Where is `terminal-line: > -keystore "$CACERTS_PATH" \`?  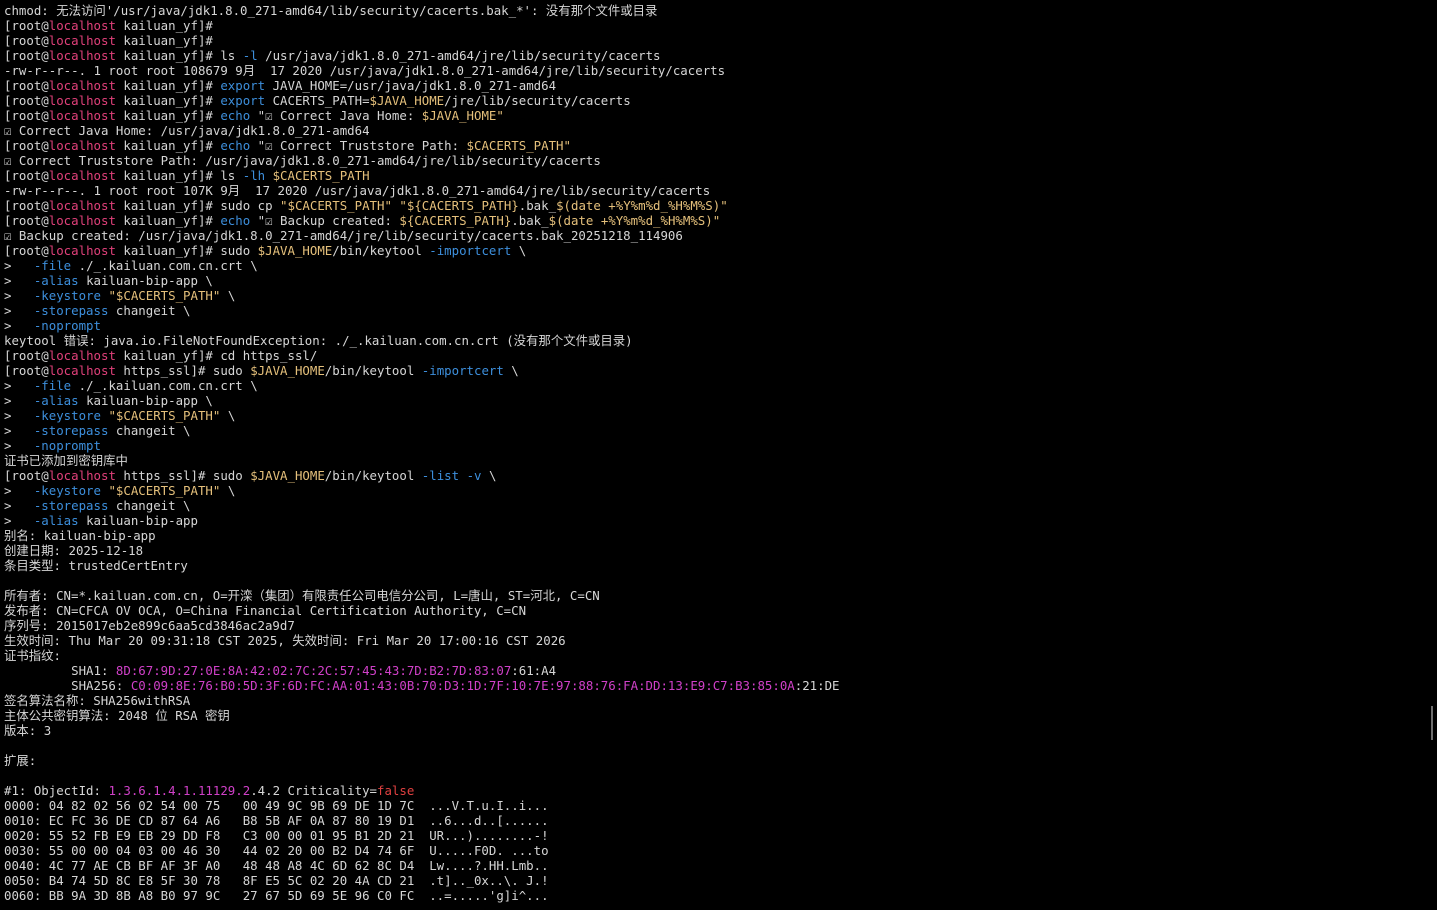 terminal-line: > -keystore "$CACERTS_PATH" \ is located at coordinates (710, 415).